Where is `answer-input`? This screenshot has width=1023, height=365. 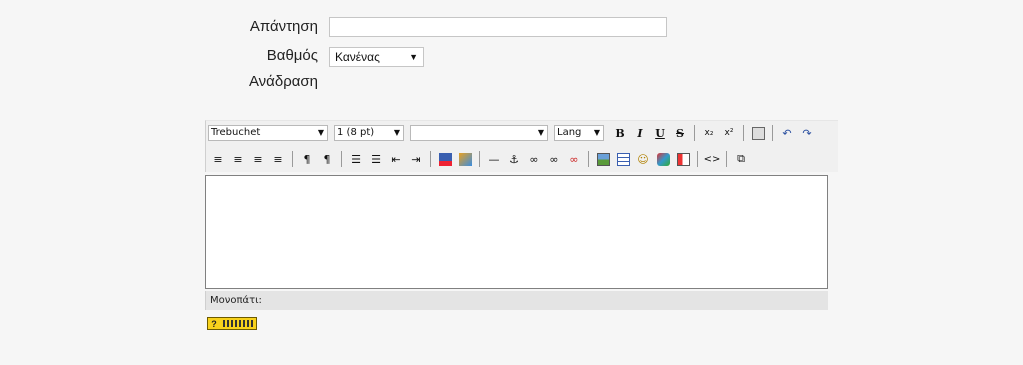 answer-input is located at coordinates (498, 27).